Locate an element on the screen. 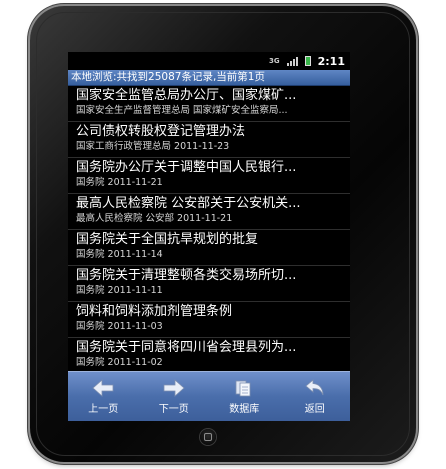  list-item: 国务院关于同意将四川省会理县列为... 国务院 2011-11-02 is located at coordinates (209, 353).